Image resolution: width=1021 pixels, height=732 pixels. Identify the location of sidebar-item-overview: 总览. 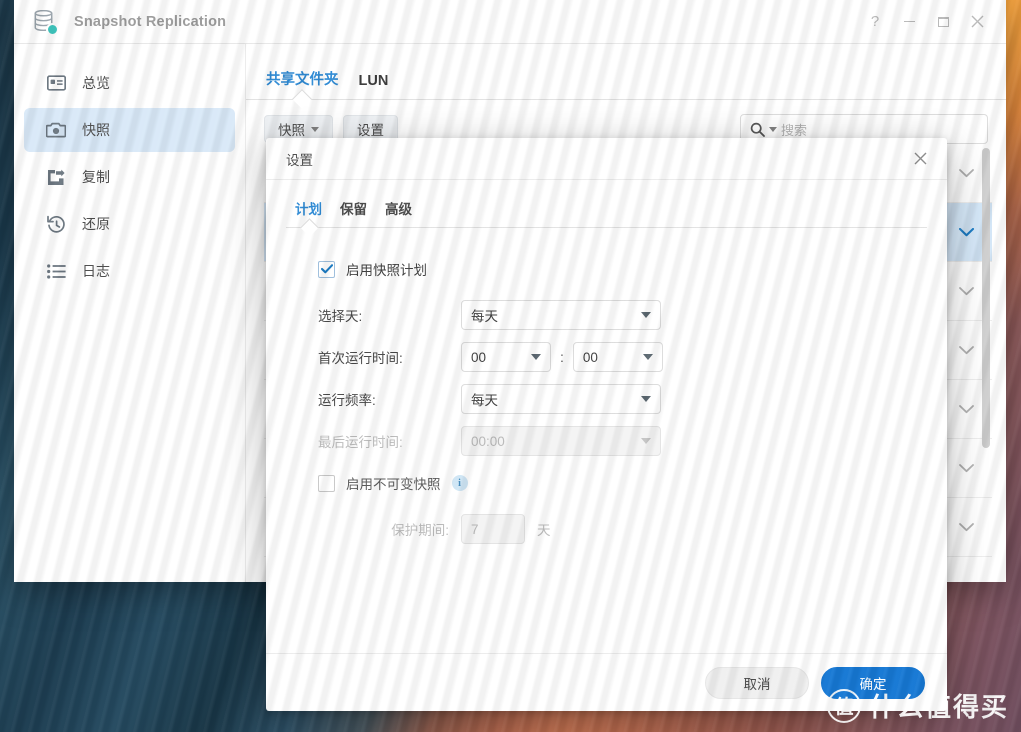
(129, 83).